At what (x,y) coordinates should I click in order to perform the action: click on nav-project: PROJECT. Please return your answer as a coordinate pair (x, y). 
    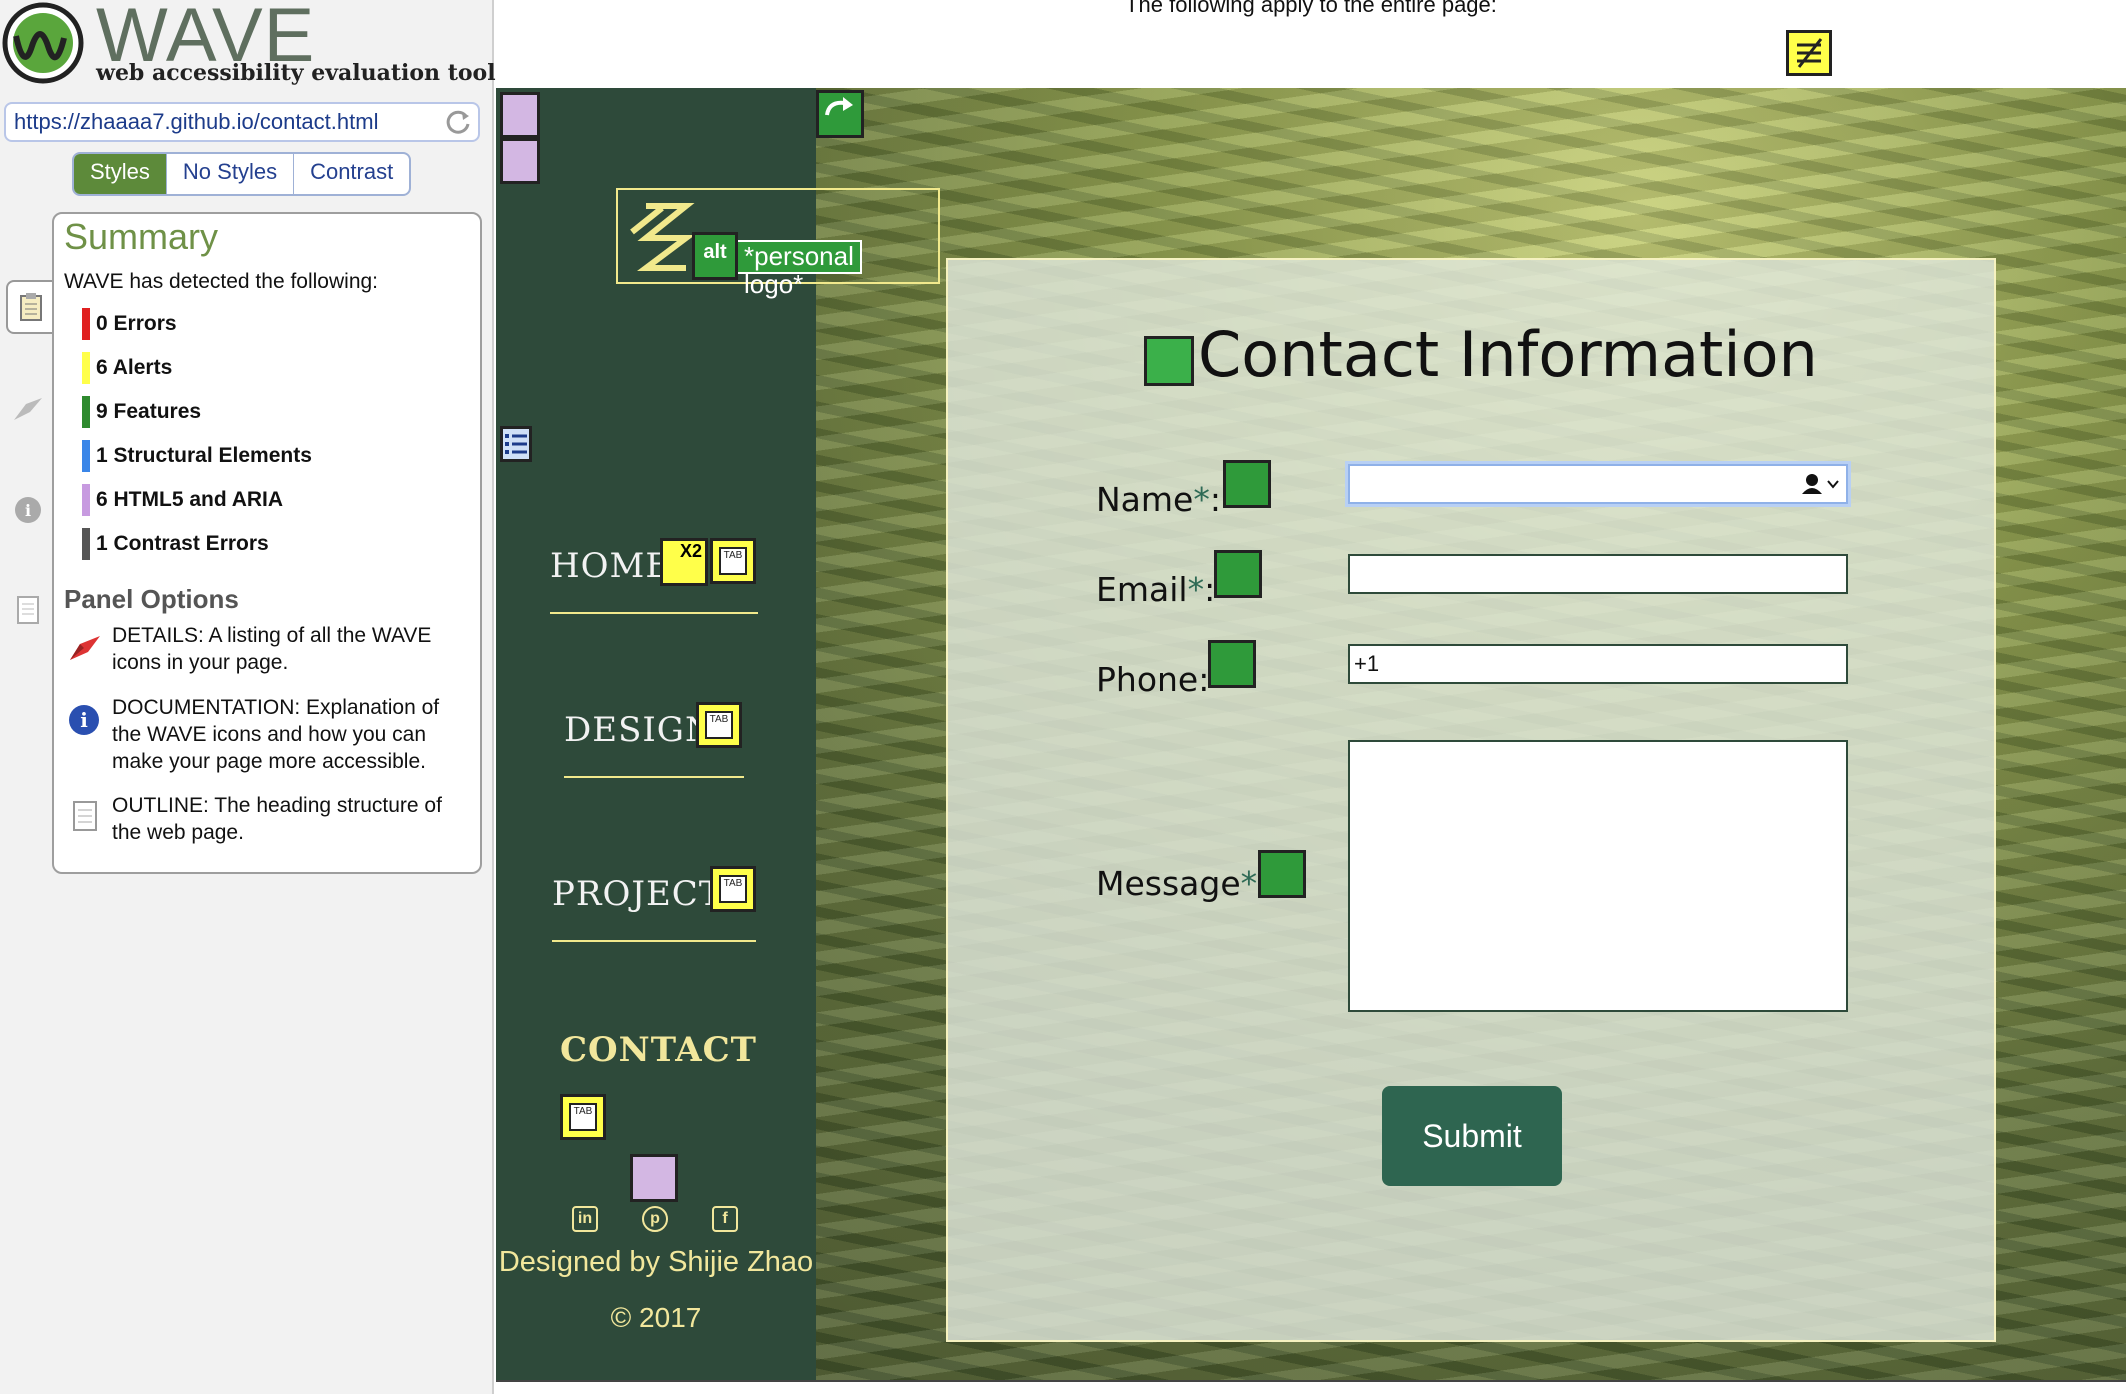
    Looking at the image, I should click on (637, 894).